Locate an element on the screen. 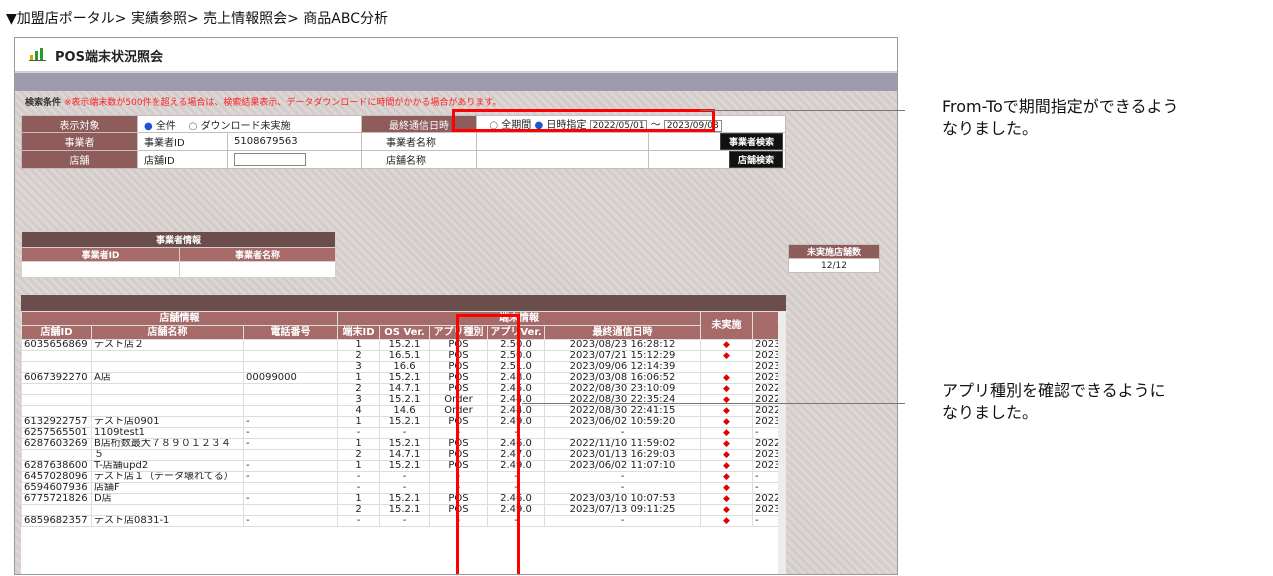 The image size is (1273, 576). col-store-id: 店舗ID is located at coordinates (56, 332).